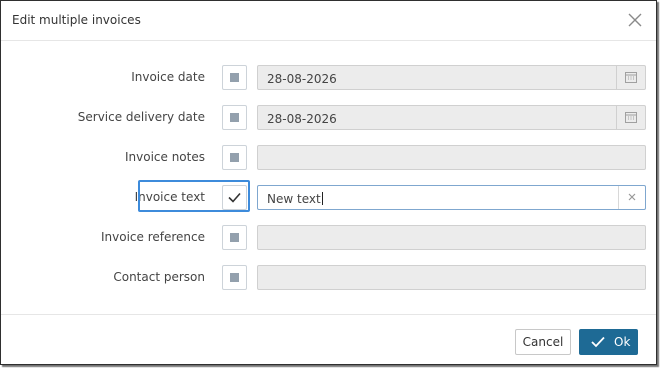 The height and width of the screenshot is (368, 660). Describe the element at coordinates (152, 237) in the screenshot. I see `field-label: Invoice reference` at that location.